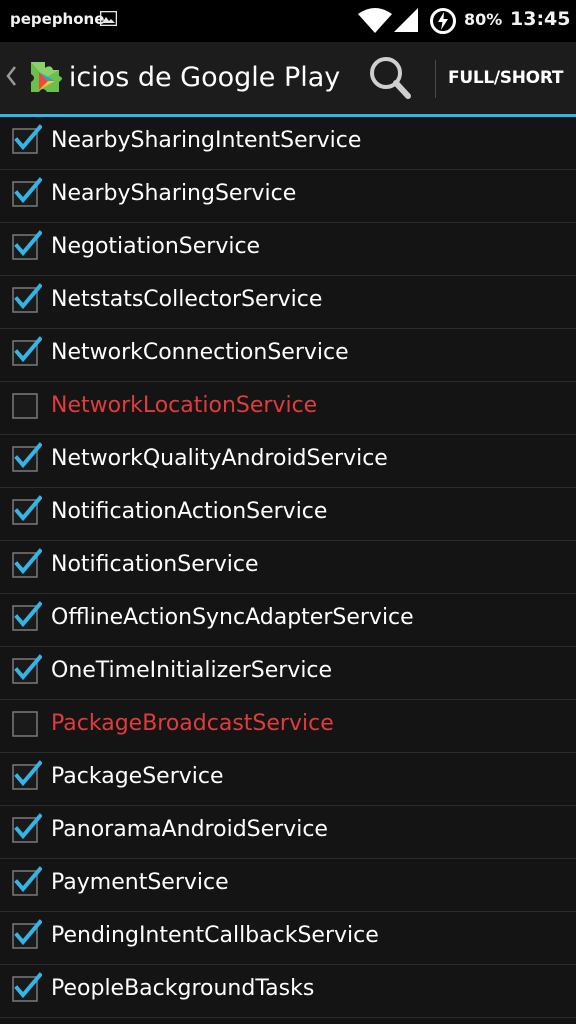  Describe the element at coordinates (156, 246) in the screenshot. I see `service-name: NegotiationService` at that location.